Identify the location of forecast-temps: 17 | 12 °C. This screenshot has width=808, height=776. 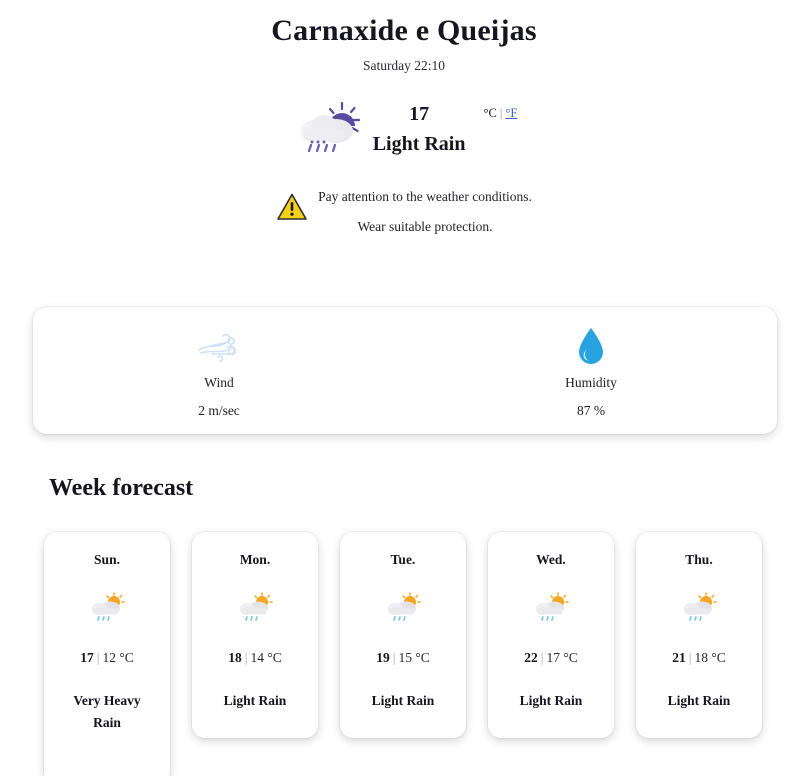
(106, 658).